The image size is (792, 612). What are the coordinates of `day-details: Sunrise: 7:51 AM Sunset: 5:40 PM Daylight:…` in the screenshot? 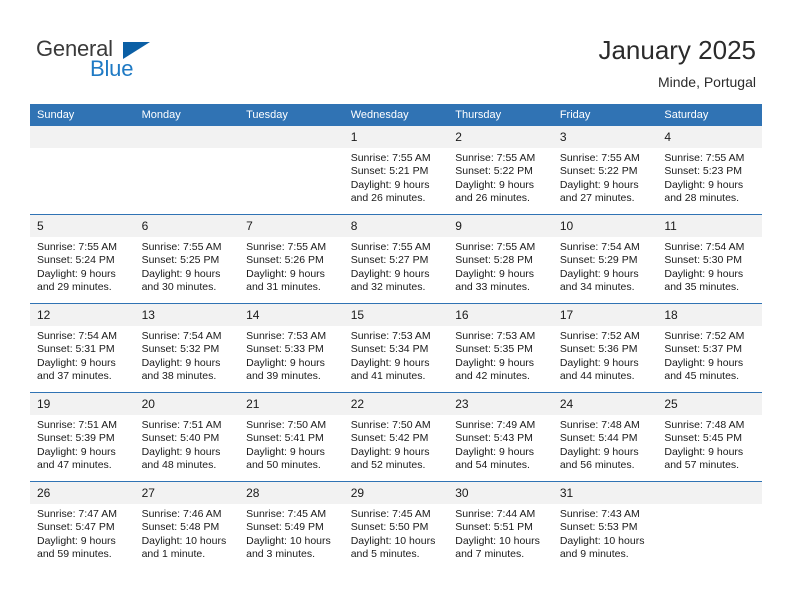 It's located at (187, 444).